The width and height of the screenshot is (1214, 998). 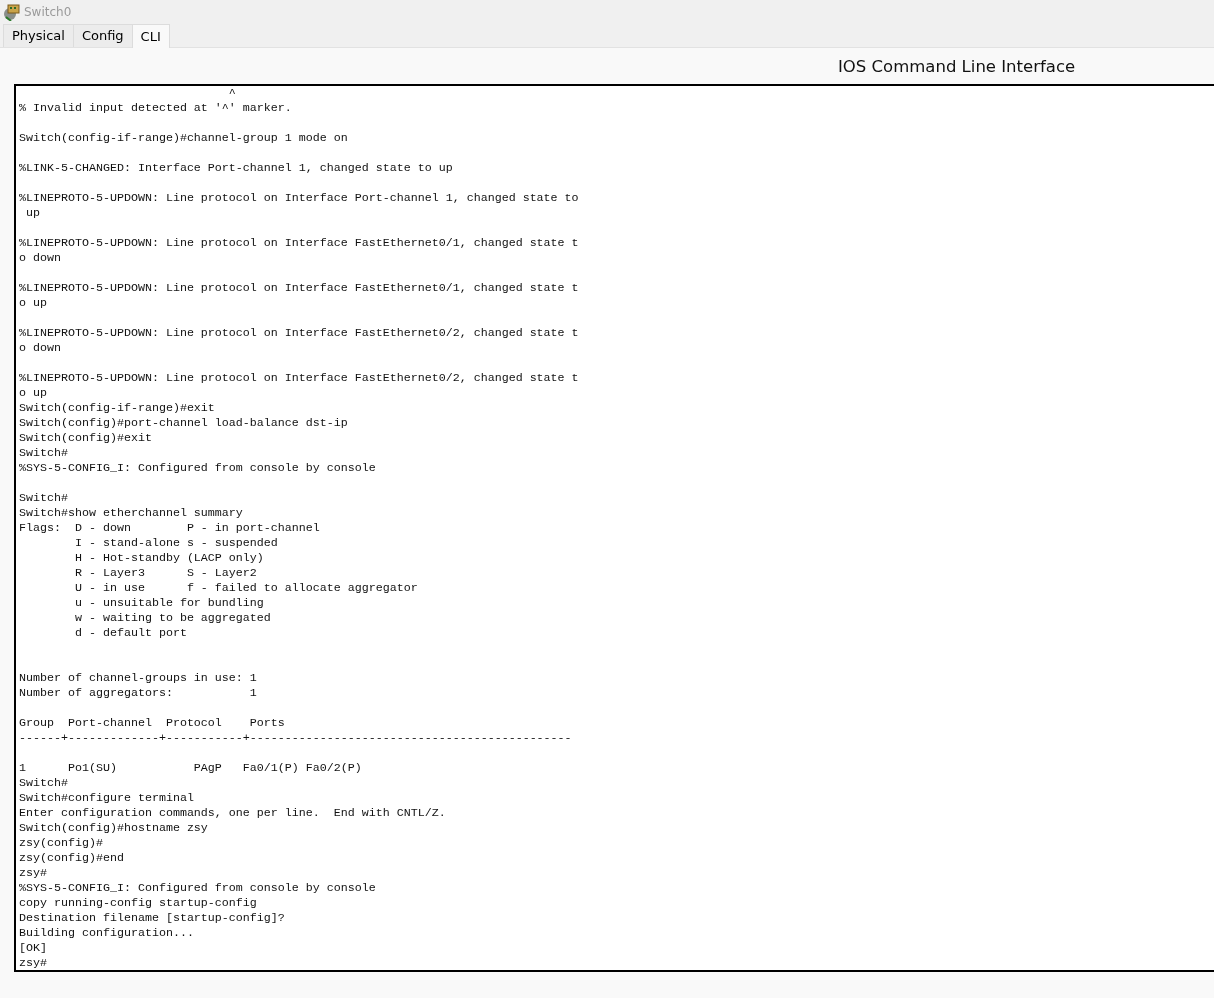 I want to click on tab: Config, so click(x=102, y=35).